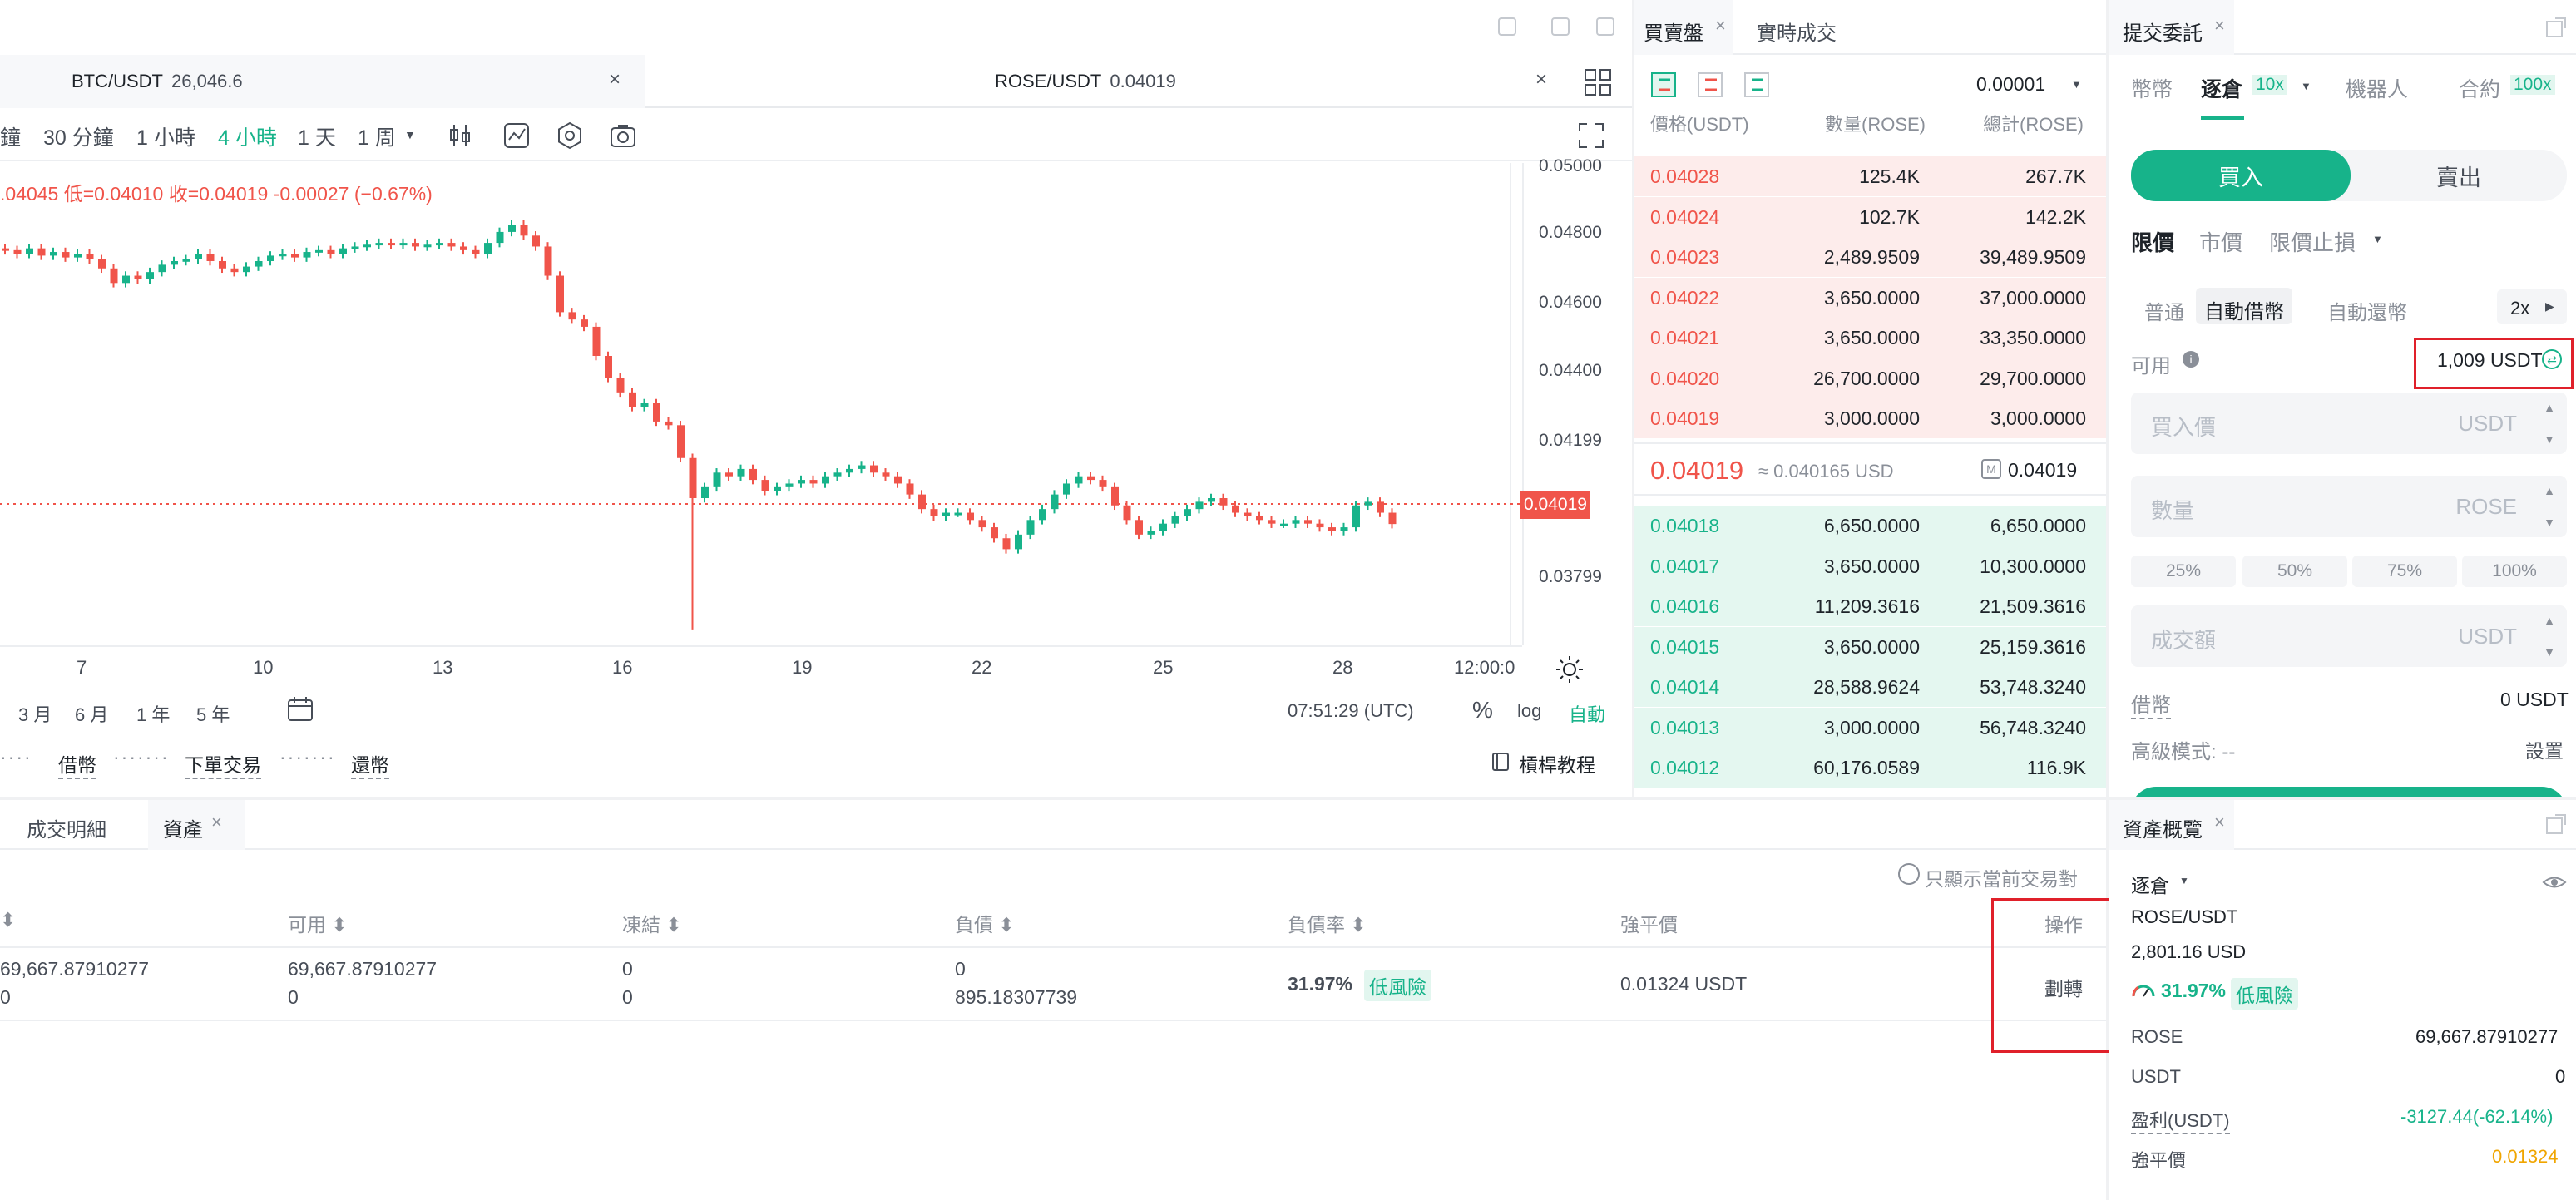 The image size is (2576, 1200). What do you see at coordinates (1870, 687) in the screenshot?
I see `bid-row: 0.04014 28,588.9624 53,748.3240` at bounding box center [1870, 687].